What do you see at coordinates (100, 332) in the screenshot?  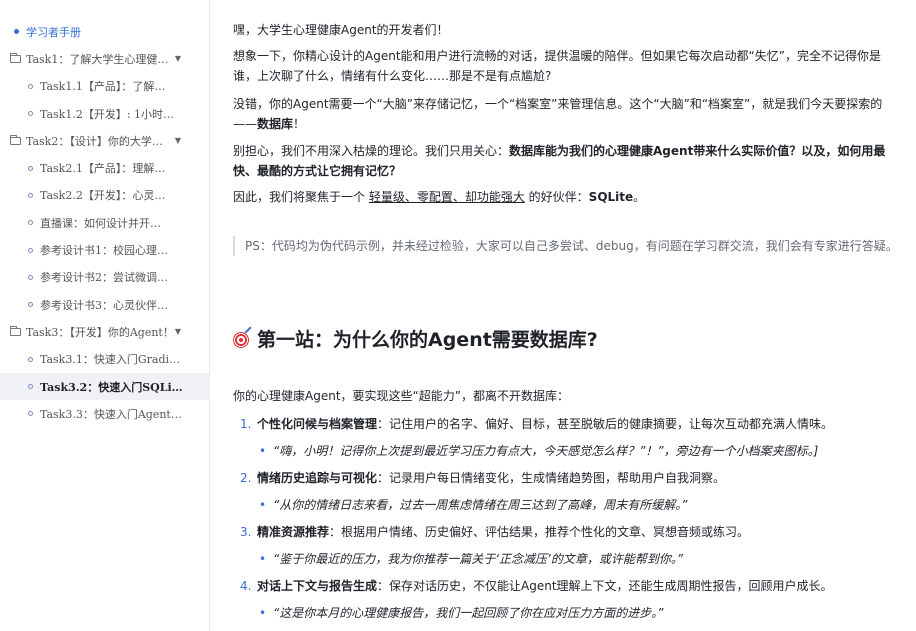 I see `sidebar-item-label: Task3：【开发】你的Agent！` at bounding box center [100, 332].